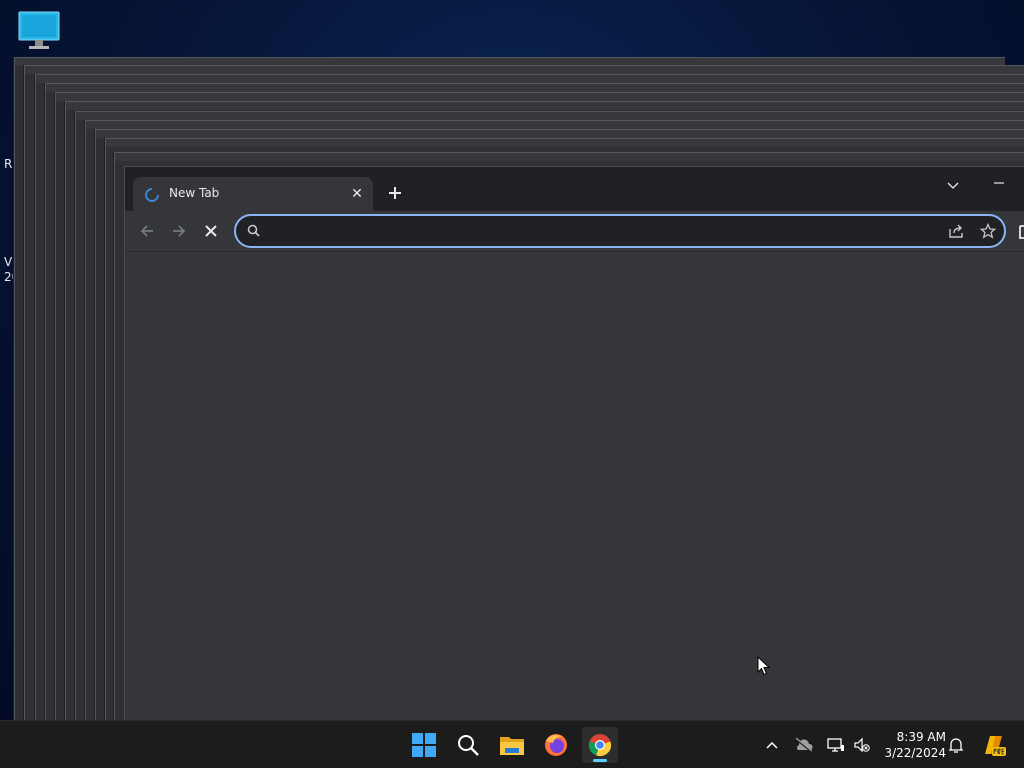 The image size is (1024, 768). I want to click on stop-loading-button, so click(211, 231).